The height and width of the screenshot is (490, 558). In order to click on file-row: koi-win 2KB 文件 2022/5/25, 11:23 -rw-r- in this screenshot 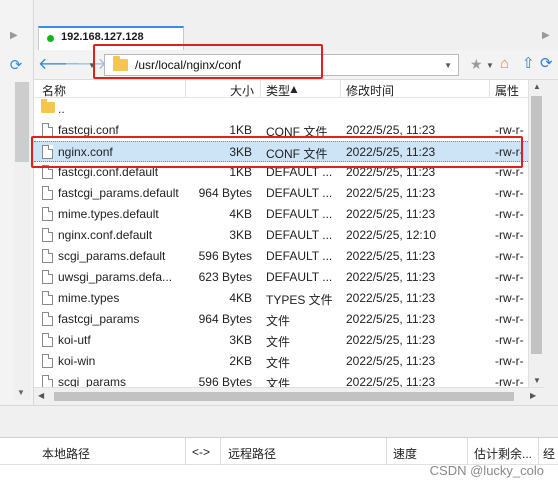, I will do `click(289, 361)`.